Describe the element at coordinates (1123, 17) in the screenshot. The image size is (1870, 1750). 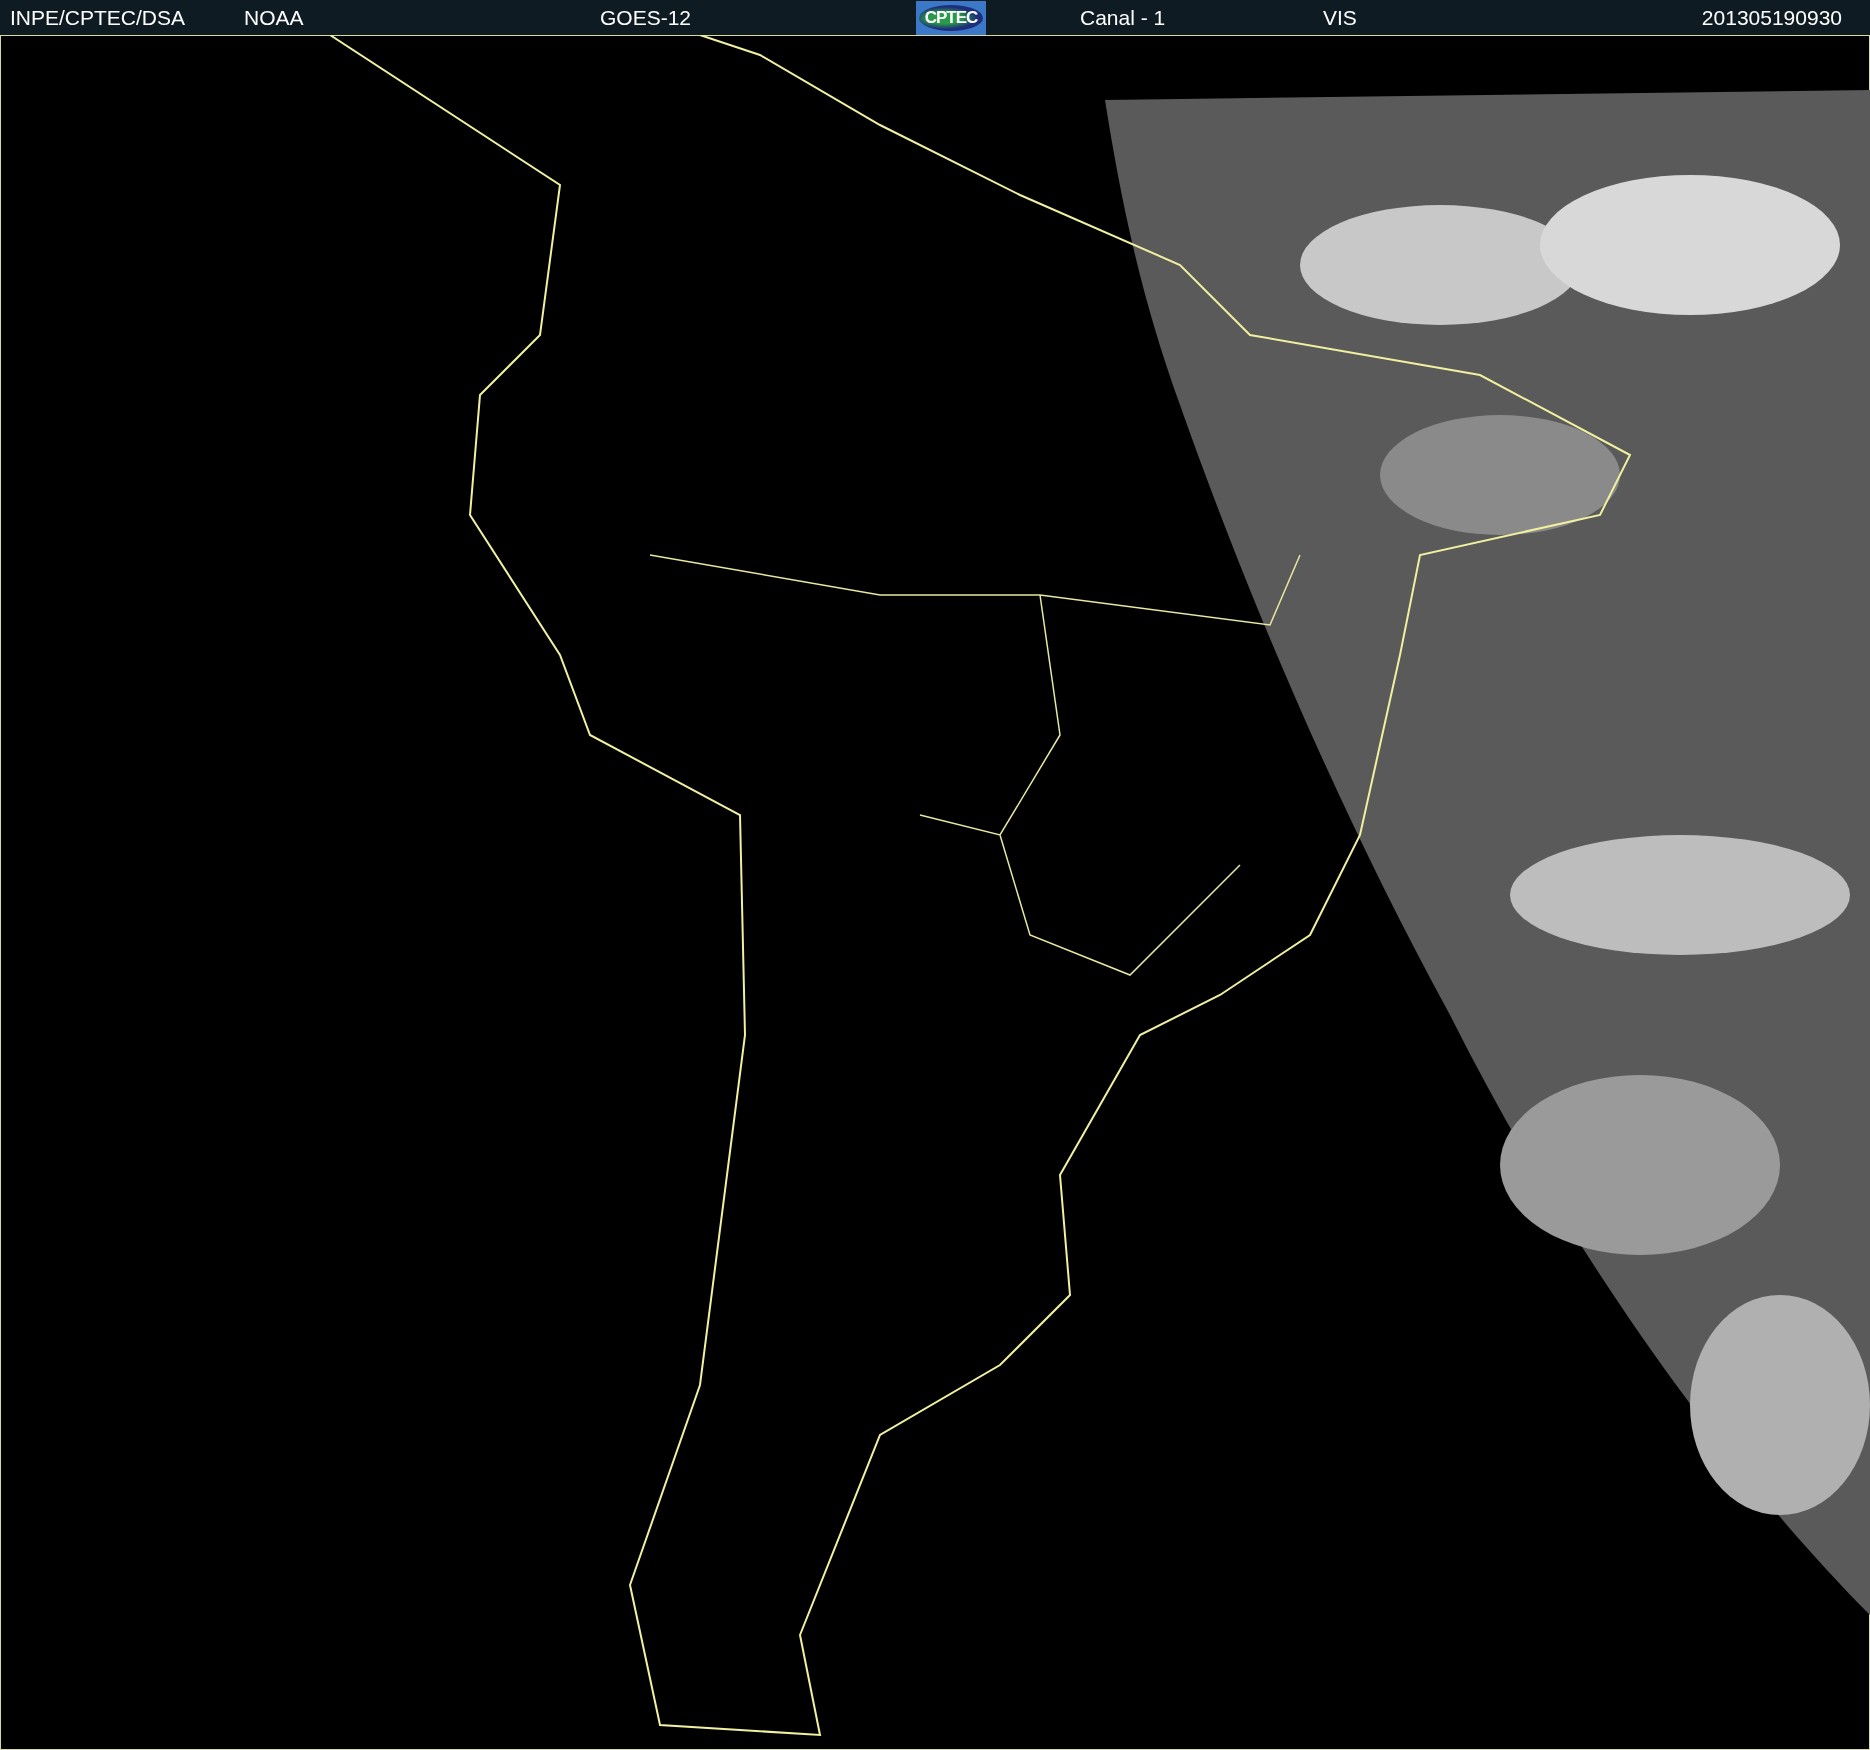
I see `header-label: Canal - 1` at that location.